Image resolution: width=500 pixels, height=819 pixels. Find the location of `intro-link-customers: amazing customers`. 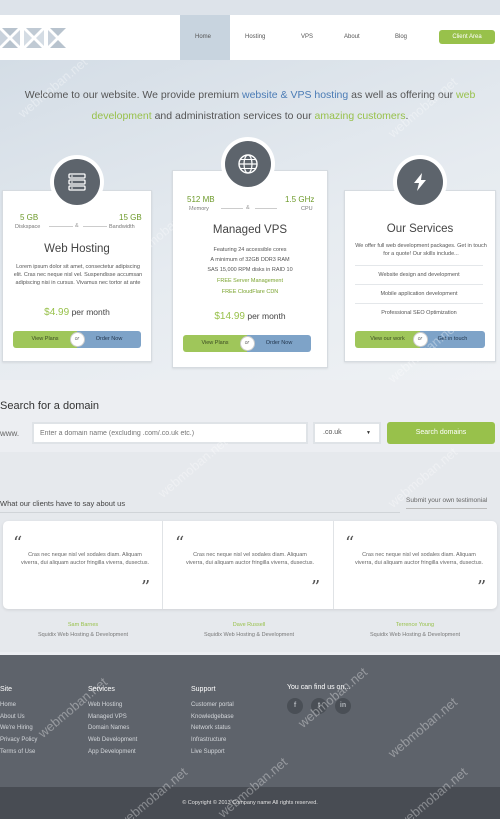

intro-link-customers: amazing customers is located at coordinates (359, 116).